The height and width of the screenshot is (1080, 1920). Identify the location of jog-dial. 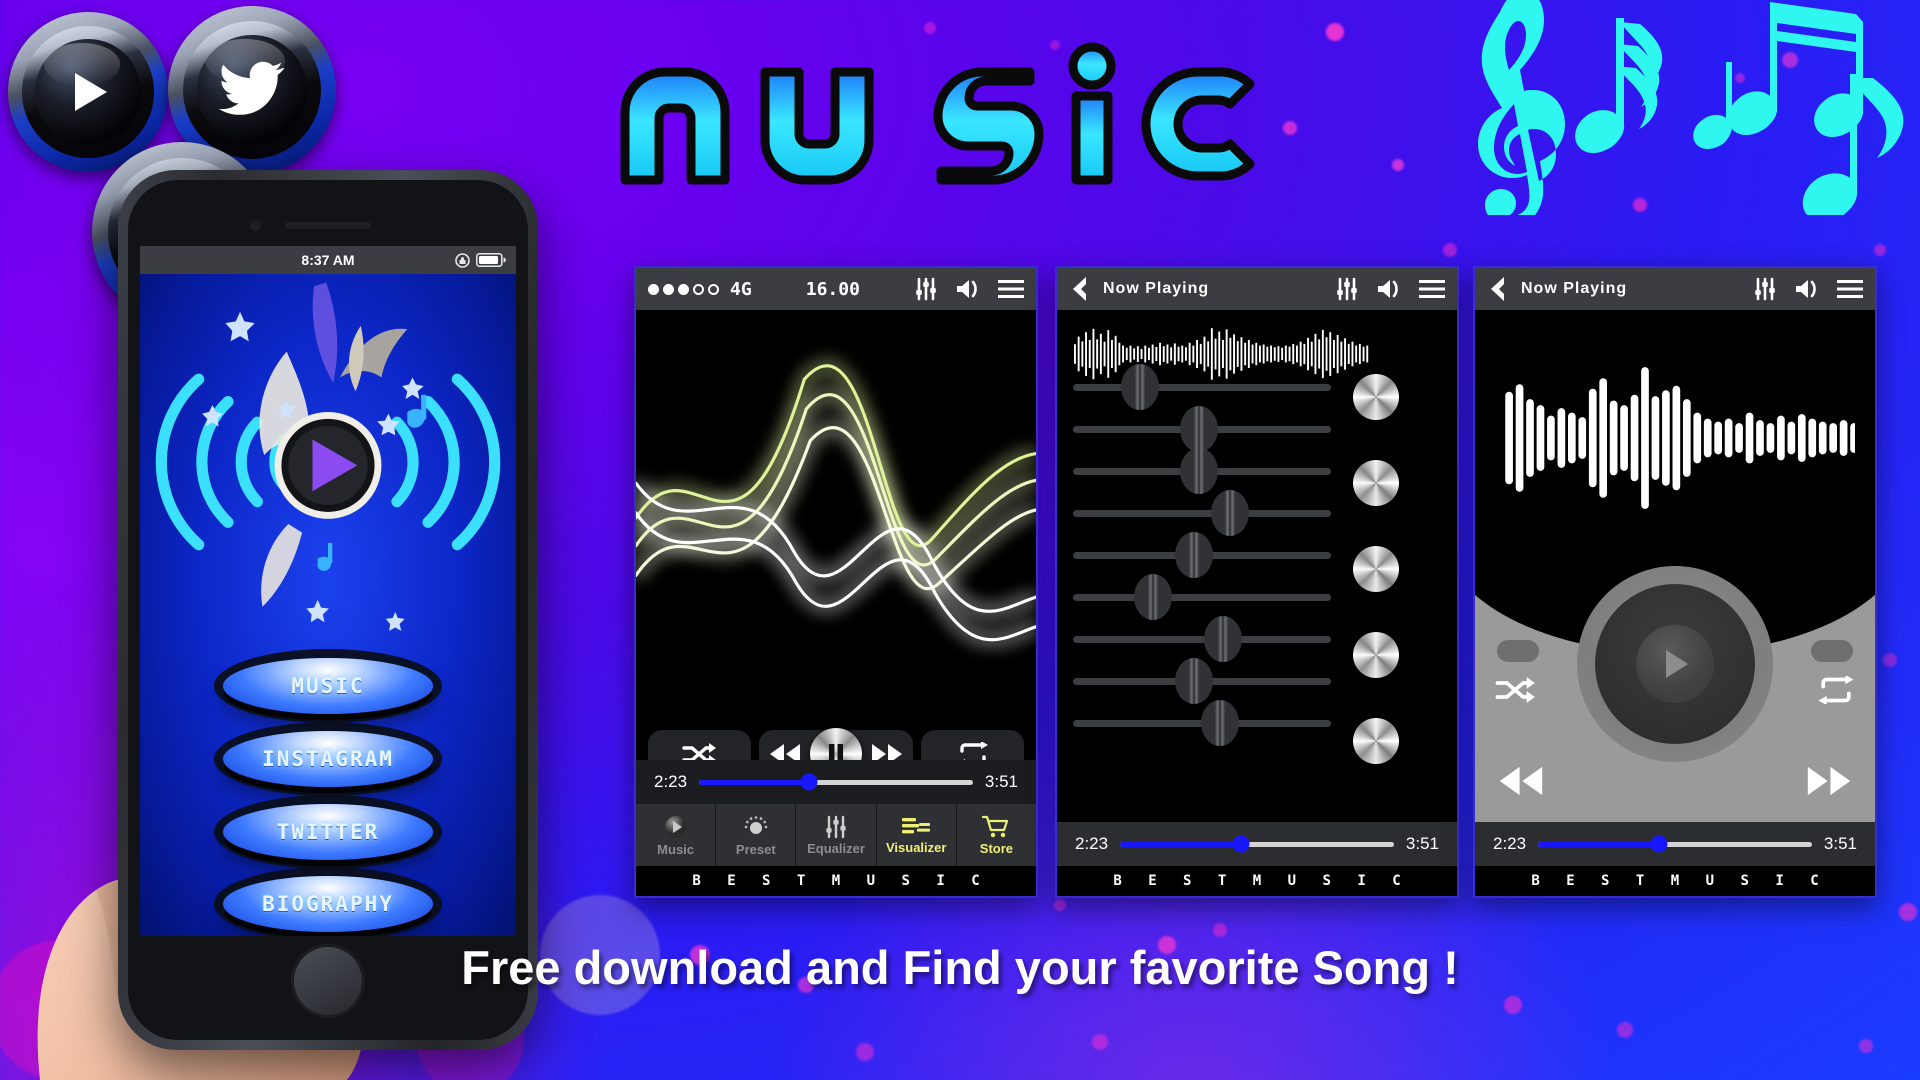
(1675, 664).